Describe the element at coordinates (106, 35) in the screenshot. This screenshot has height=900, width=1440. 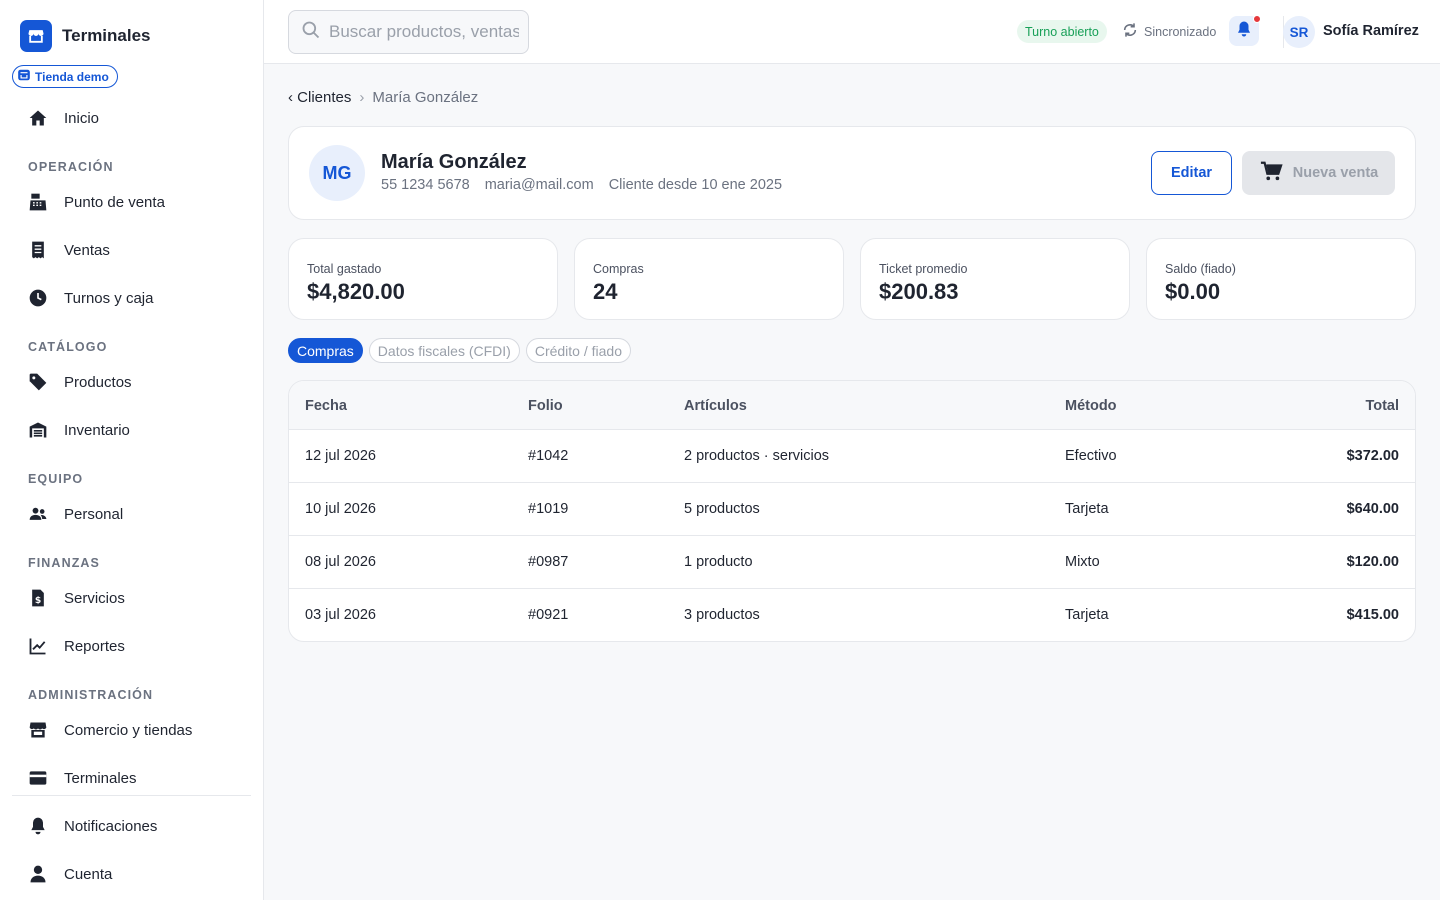
I see `brand-name: Terminales` at that location.